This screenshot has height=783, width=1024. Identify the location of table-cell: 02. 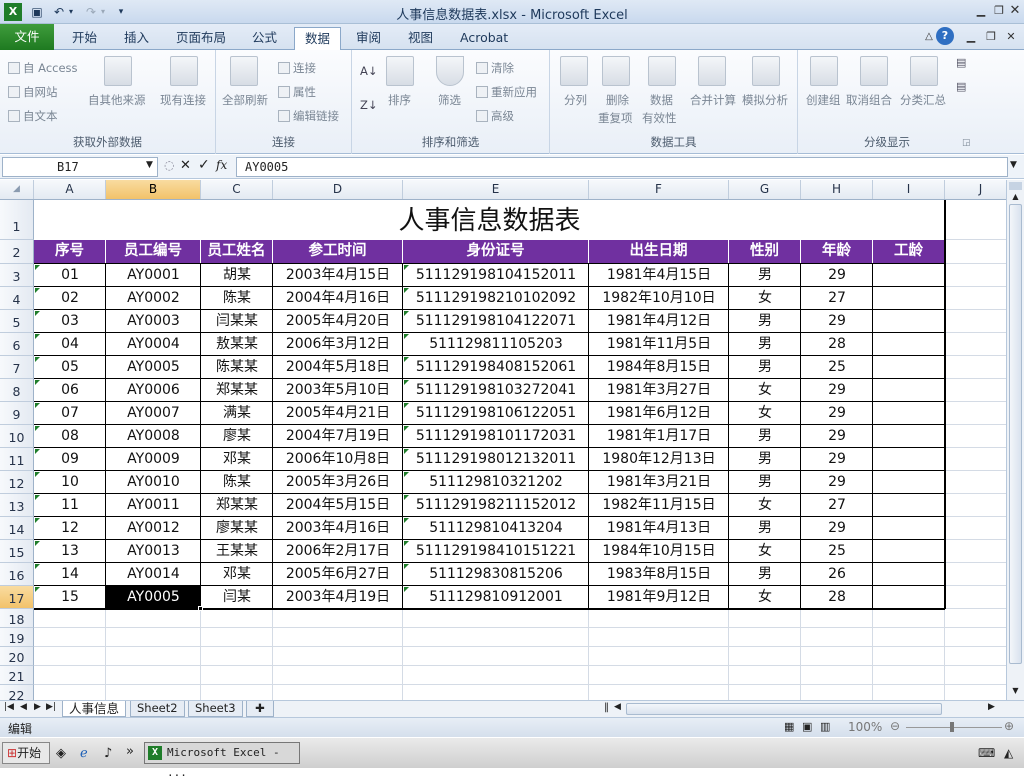
(70, 298).